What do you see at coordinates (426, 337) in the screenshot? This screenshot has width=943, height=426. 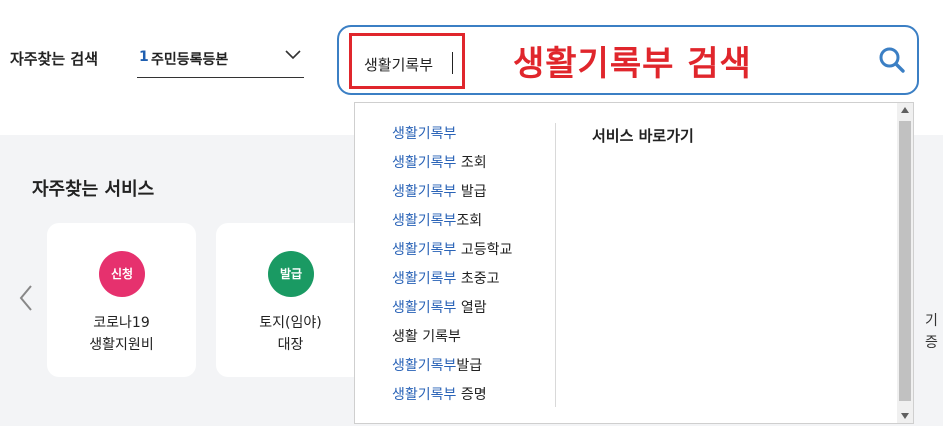 I see `suggestion-rest: 생활 기록부` at bounding box center [426, 337].